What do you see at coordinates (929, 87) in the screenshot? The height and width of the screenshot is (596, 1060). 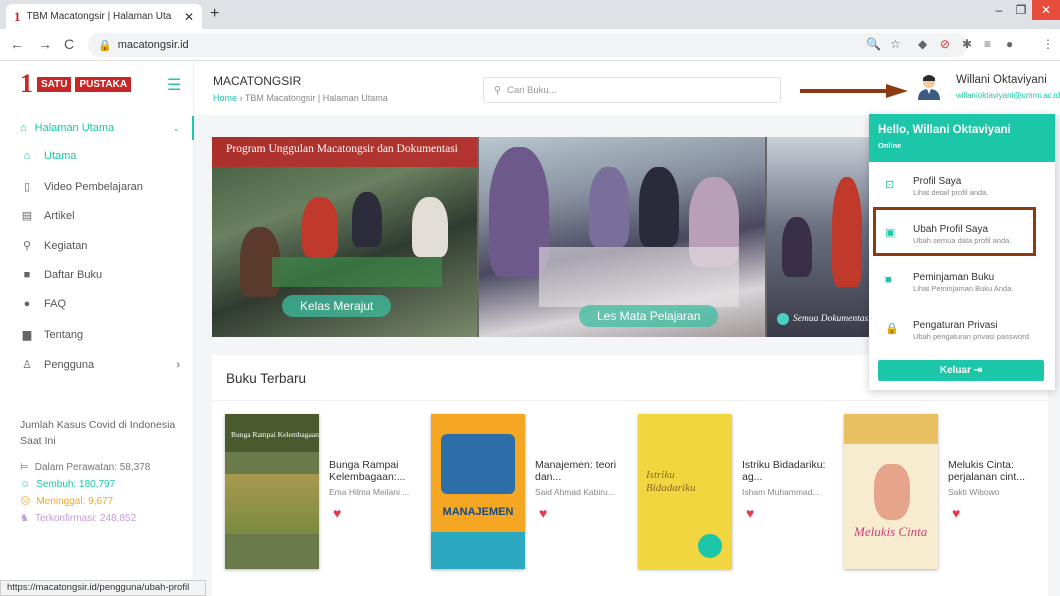 I see `avatar` at bounding box center [929, 87].